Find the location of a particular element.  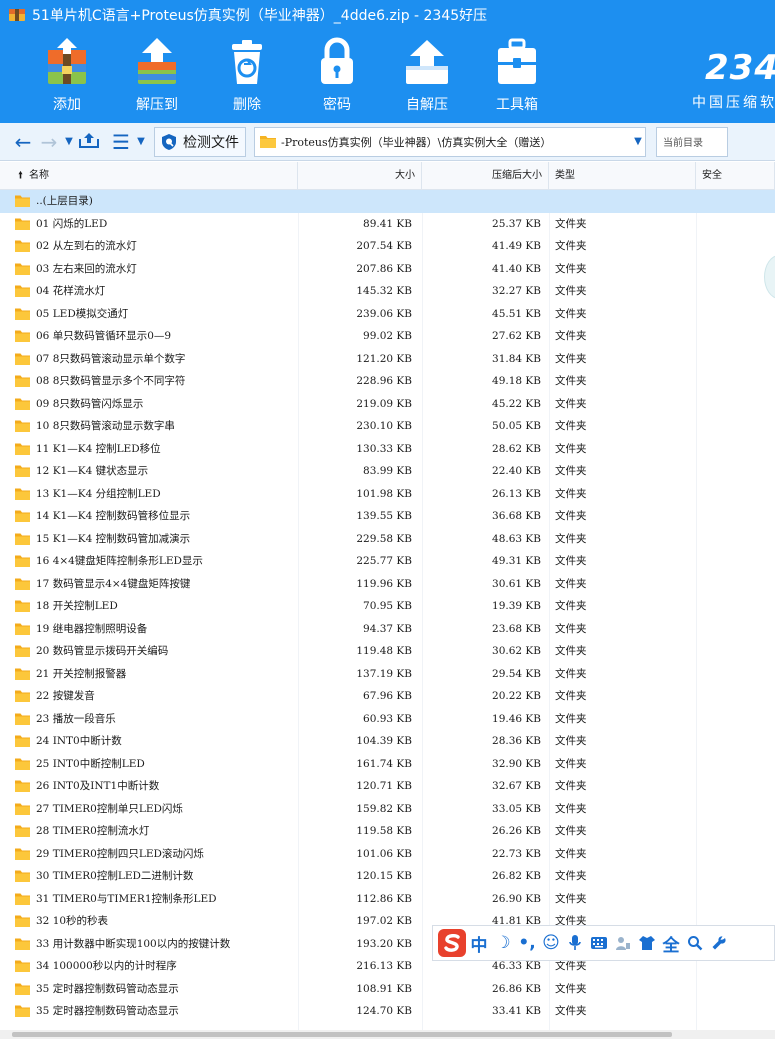

table-row: 01 闪烁的LED 89.41 KB 25.37 KB 文件夹 is located at coordinates (387, 224).